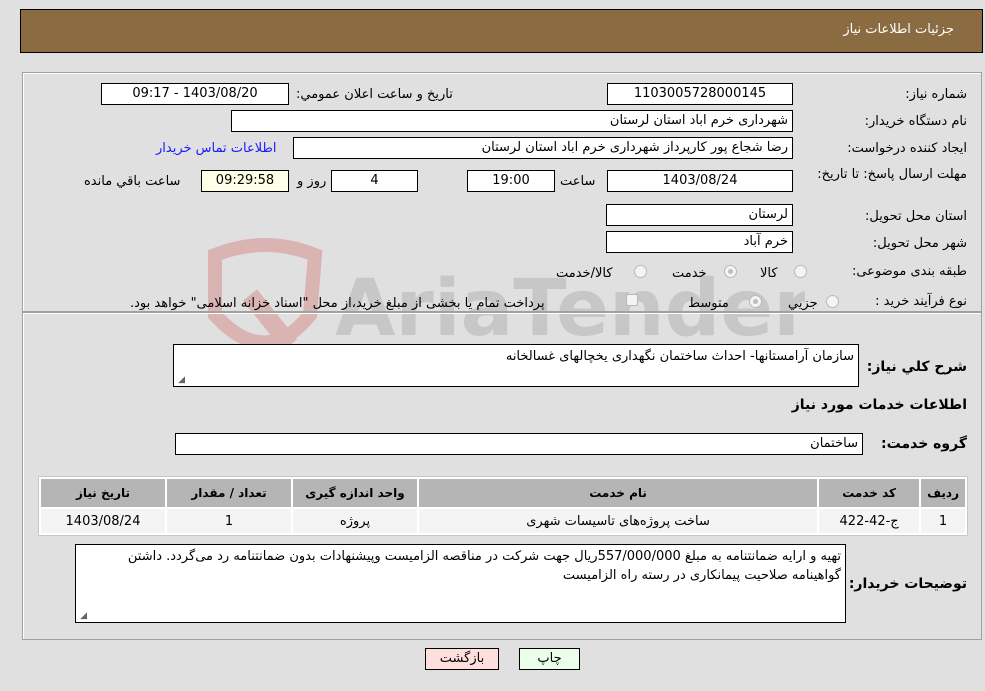  I want to click on deadline-label: مهلت ارسال پاسخ: تا تاریخ:, so click(892, 174).